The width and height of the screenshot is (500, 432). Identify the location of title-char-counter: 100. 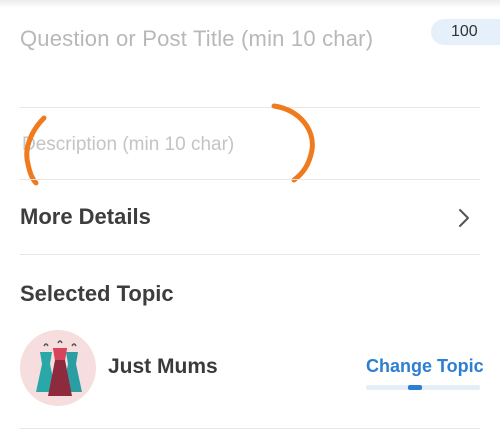
(465, 32).